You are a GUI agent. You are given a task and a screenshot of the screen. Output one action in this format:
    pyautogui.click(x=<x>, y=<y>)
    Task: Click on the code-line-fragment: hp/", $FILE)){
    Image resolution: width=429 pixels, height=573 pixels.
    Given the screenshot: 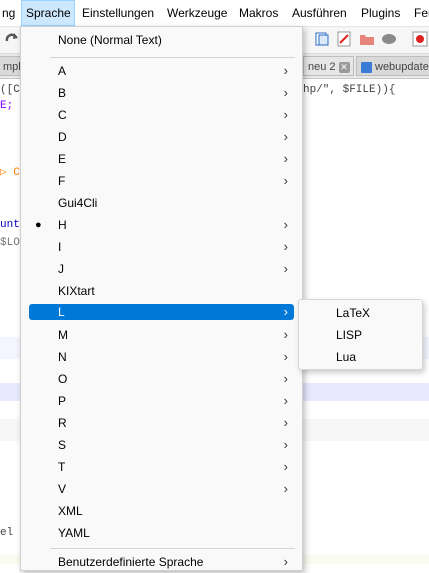 What is the action you would take?
    pyautogui.click(x=349, y=90)
    